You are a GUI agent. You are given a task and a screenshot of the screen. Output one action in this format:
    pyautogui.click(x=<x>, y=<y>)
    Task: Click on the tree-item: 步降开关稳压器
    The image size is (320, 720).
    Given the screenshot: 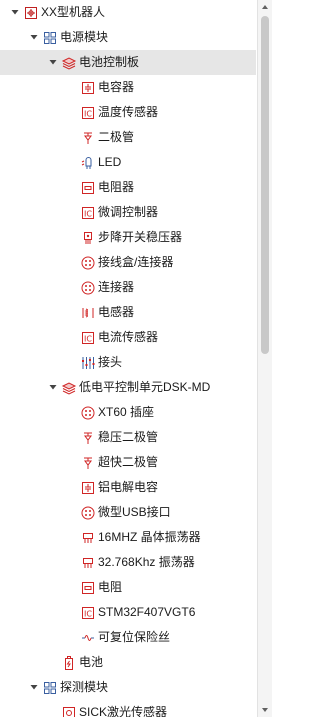 What is the action you would take?
    pyautogui.click(x=128, y=237)
    